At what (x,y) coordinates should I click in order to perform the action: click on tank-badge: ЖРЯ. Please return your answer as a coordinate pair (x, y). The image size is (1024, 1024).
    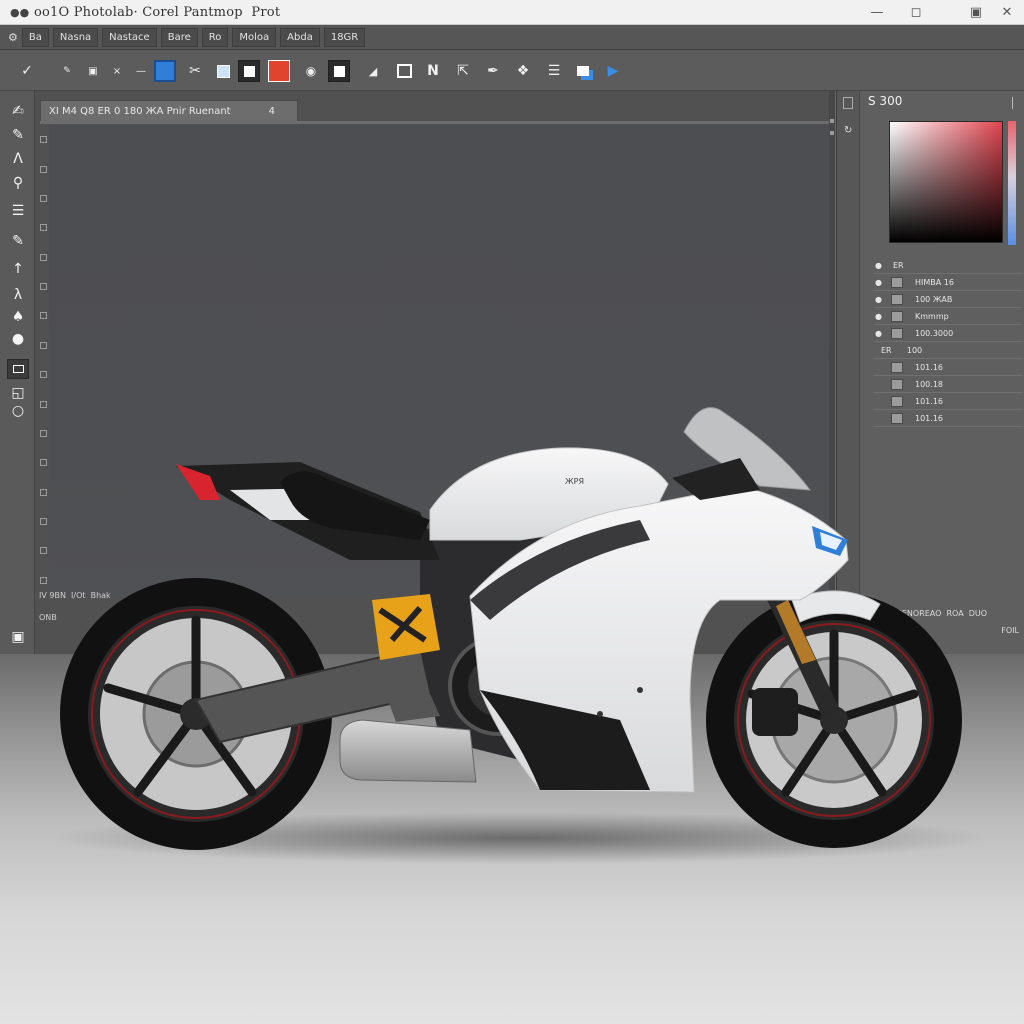
    Looking at the image, I should click on (574, 481).